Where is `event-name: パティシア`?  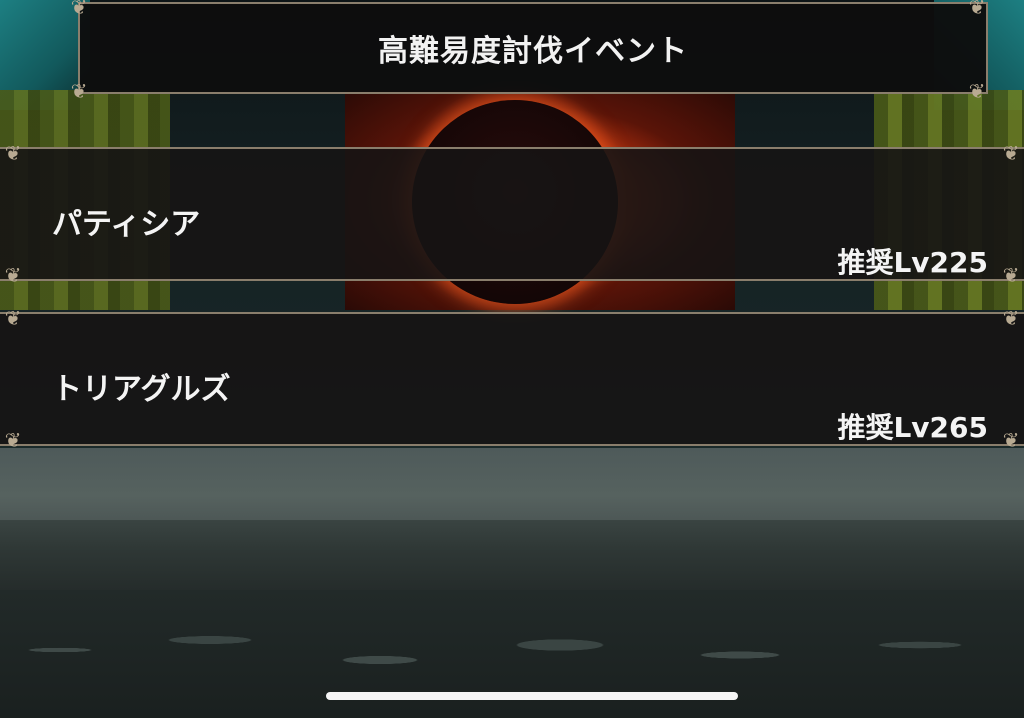
event-name: パティシア is located at coordinates (126, 224).